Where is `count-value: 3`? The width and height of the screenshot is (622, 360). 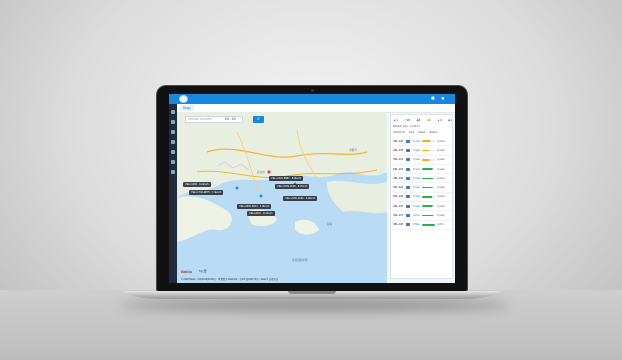 count-value: 3 is located at coordinates (440, 119).